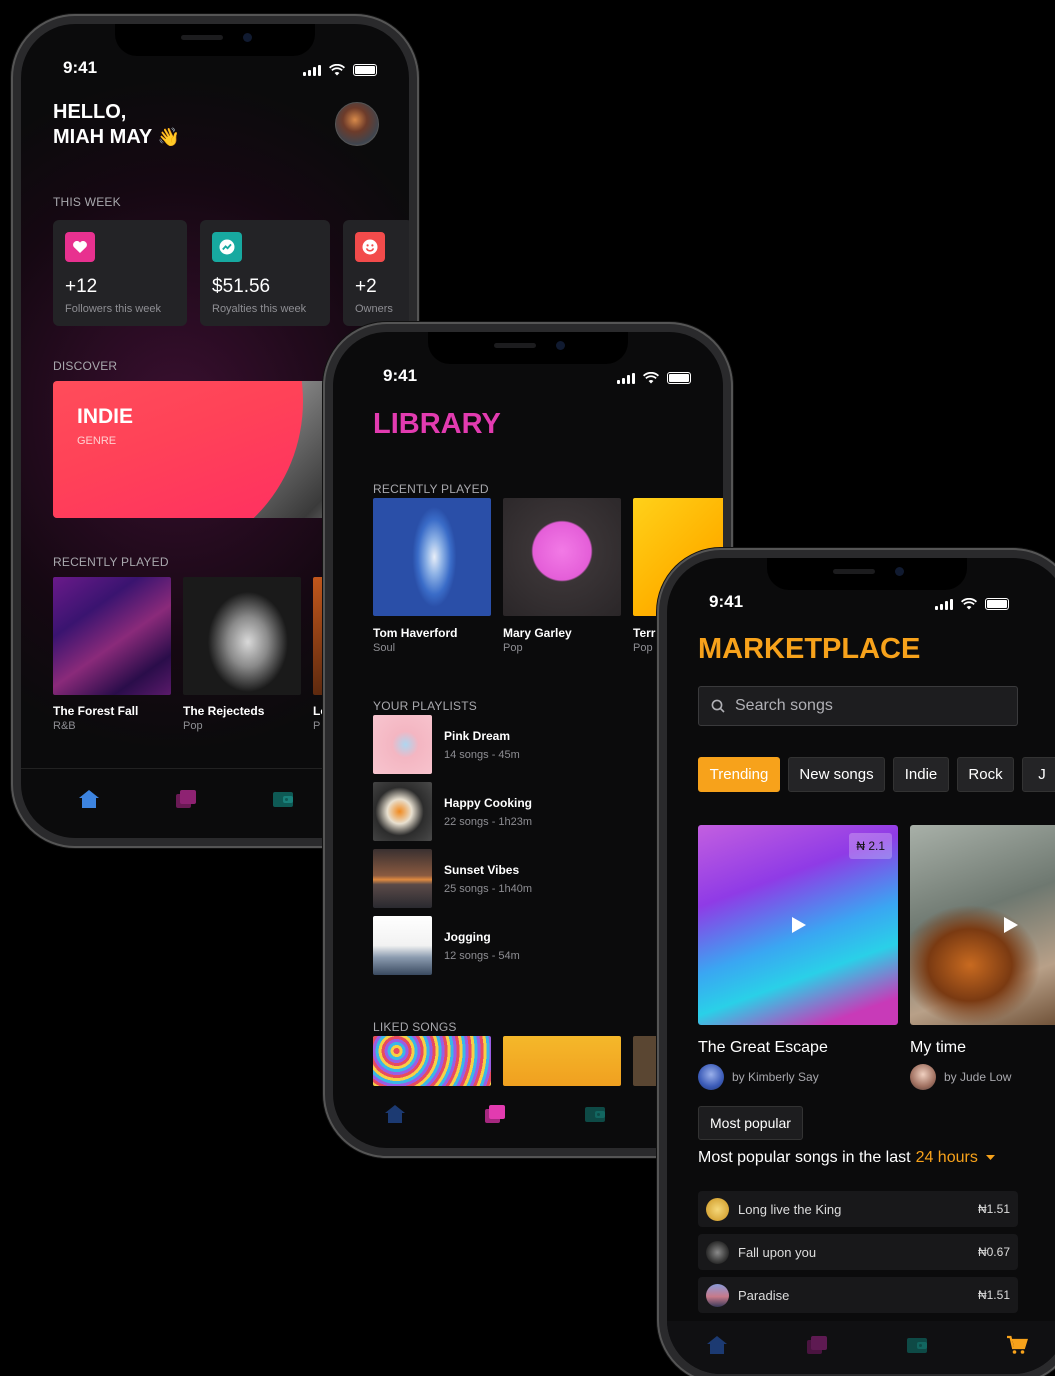 The width and height of the screenshot is (1055, 1376). I want to click on chip-label: J, so click(1042, 774).